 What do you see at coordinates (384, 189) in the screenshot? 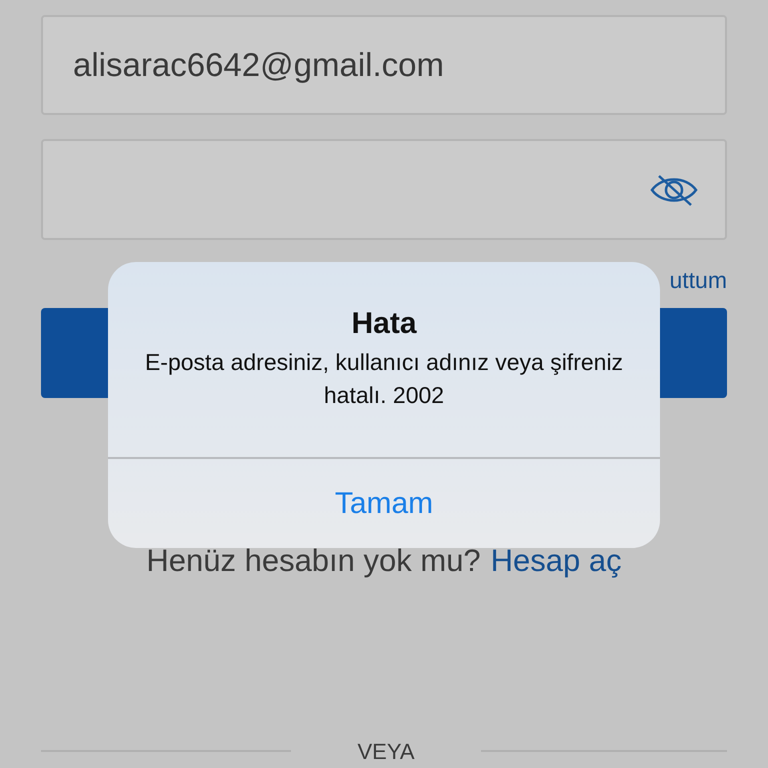
I see `password-field` at bounding box center [384, 189].